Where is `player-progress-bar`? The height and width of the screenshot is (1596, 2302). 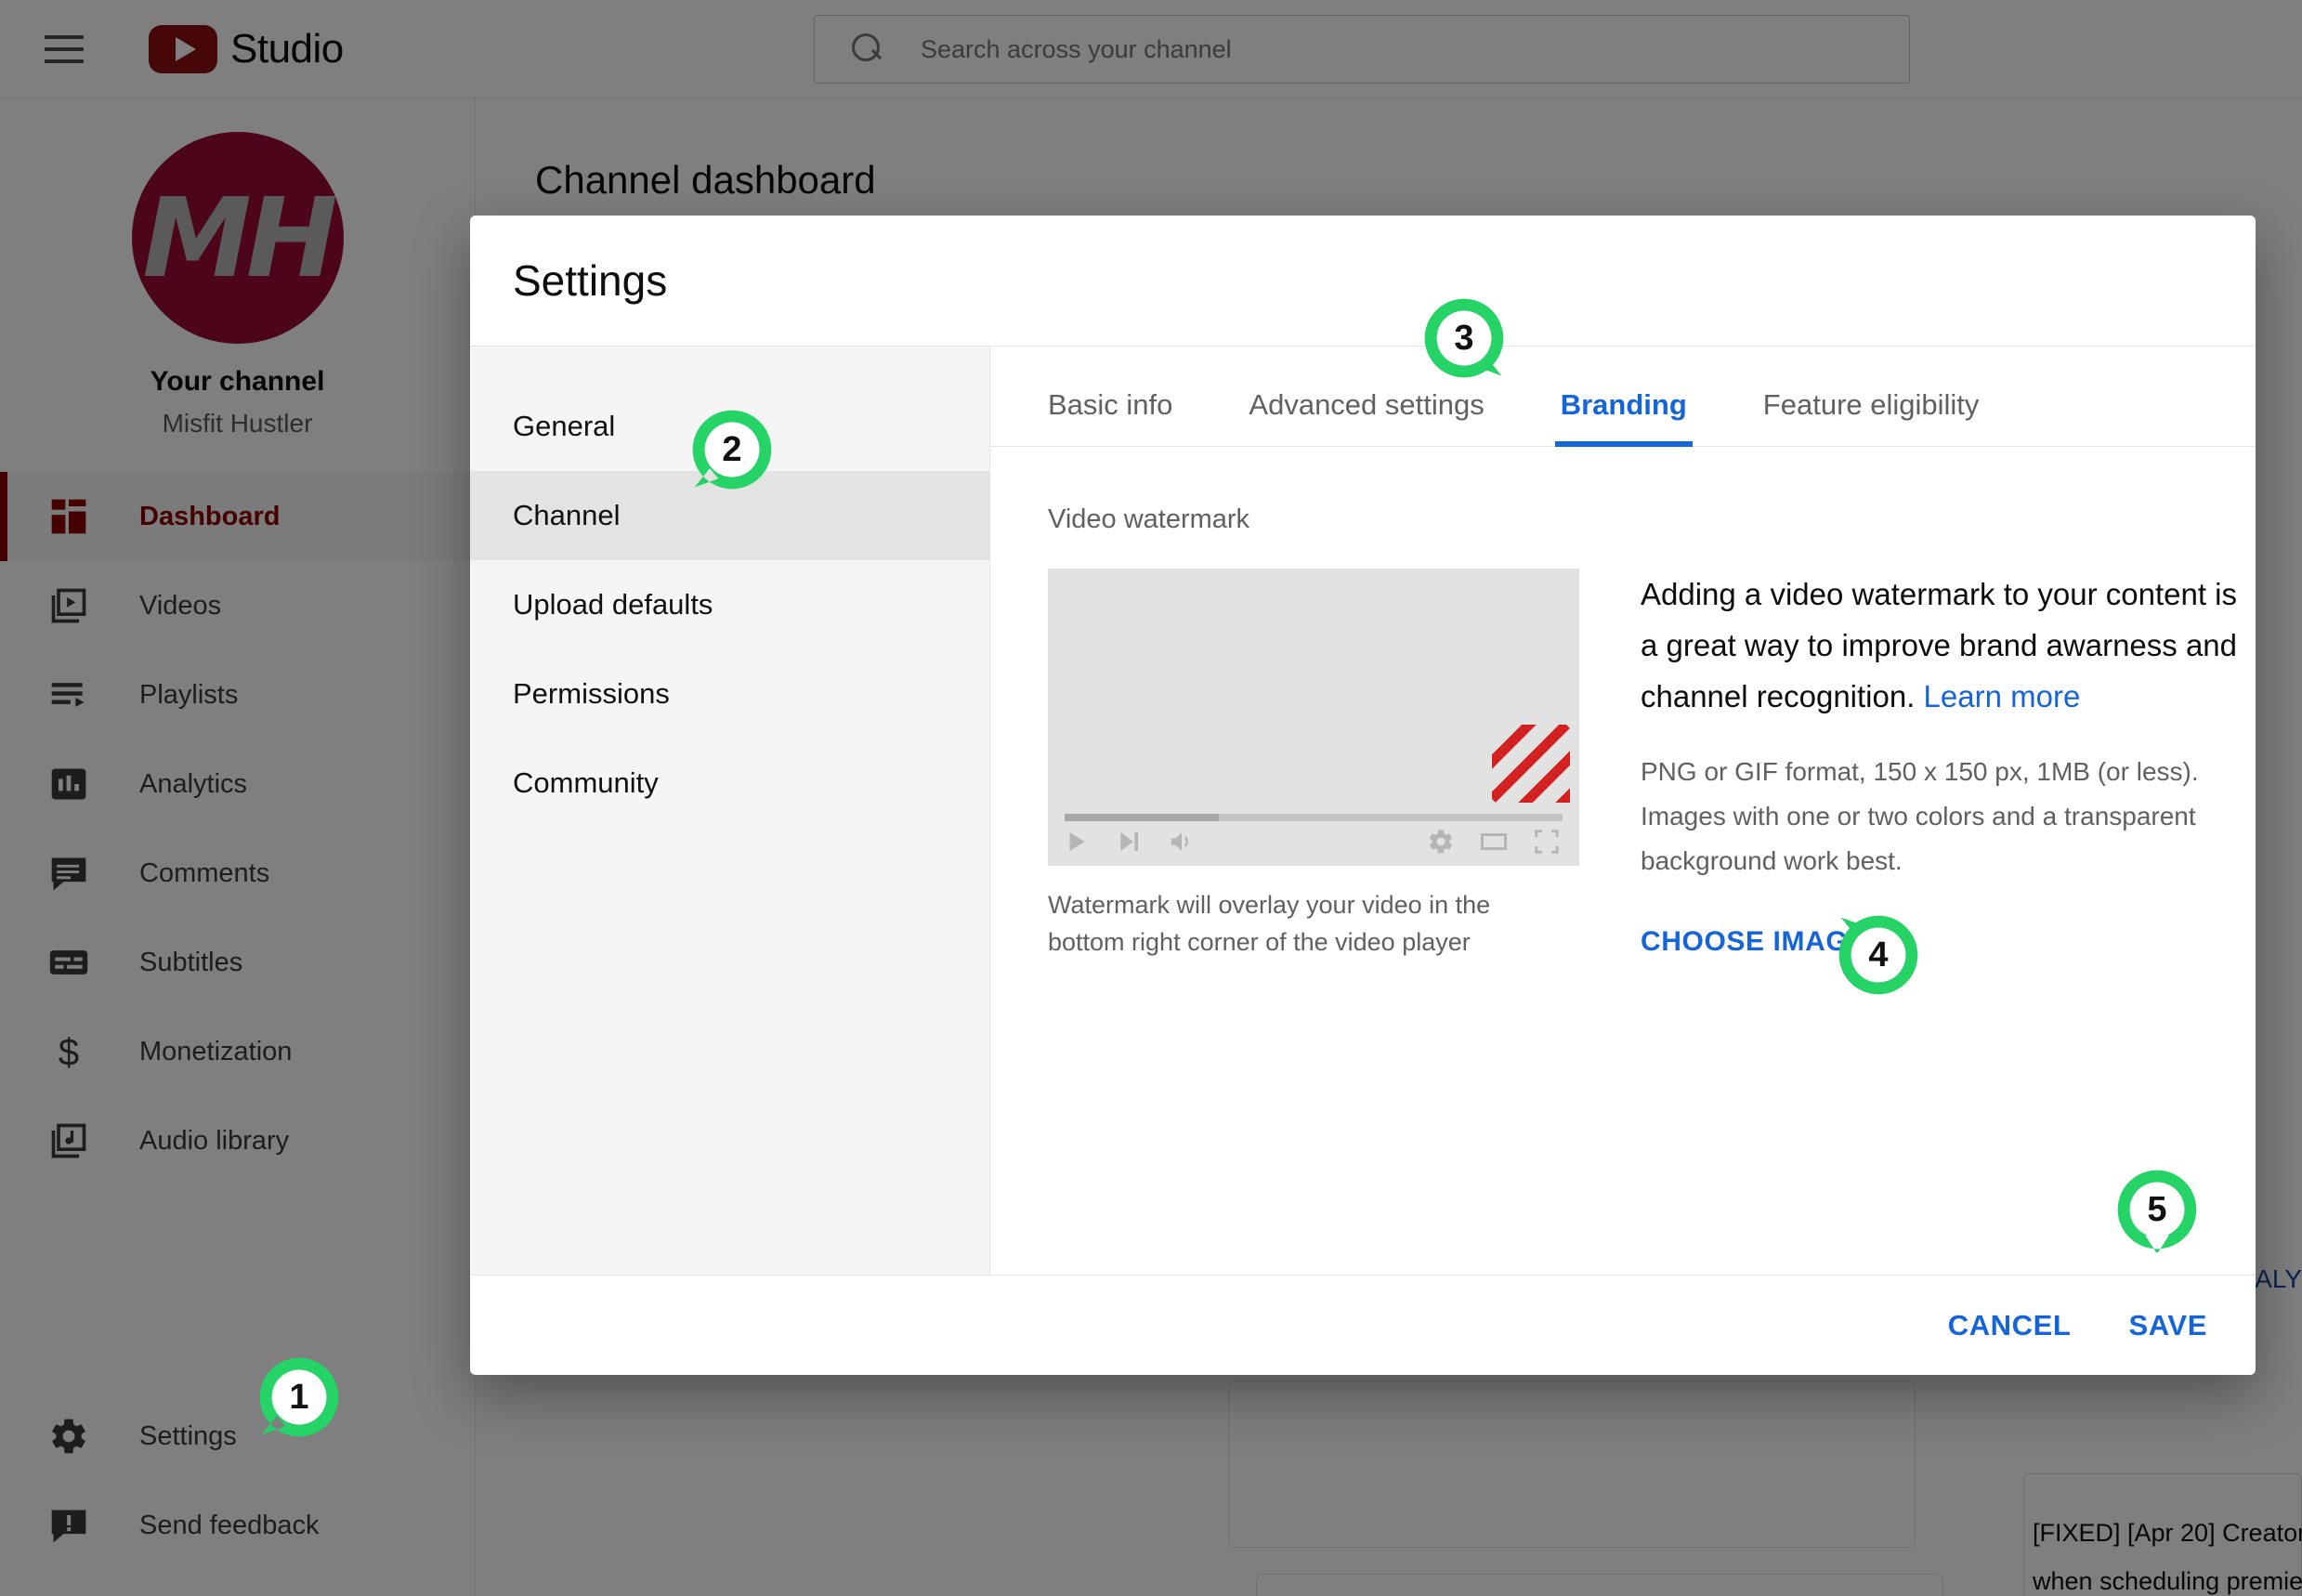
player-progress-bar is located at coordinates (1314, 817).